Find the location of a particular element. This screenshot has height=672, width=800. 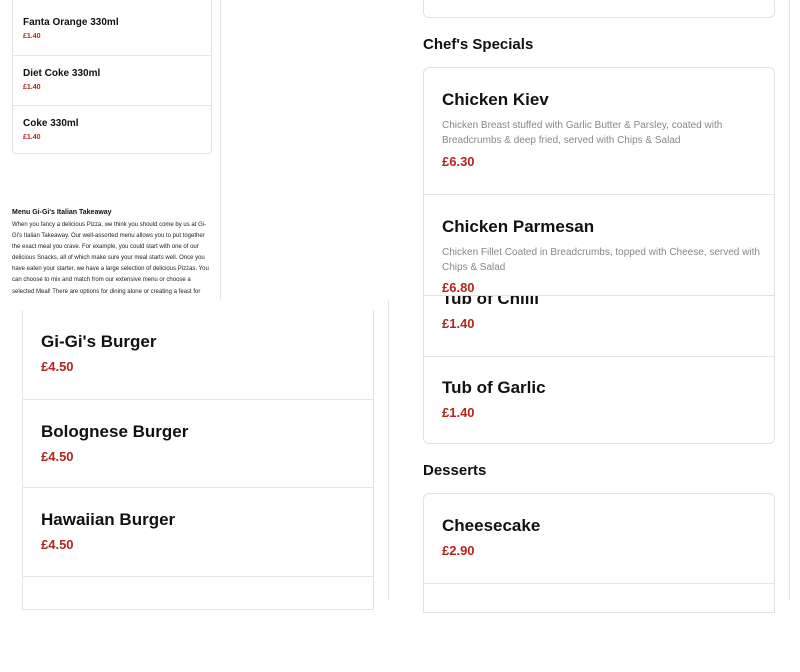

menu-item-cheesecake: Cheesecake £2.90 is located at coordinates (599, 538).